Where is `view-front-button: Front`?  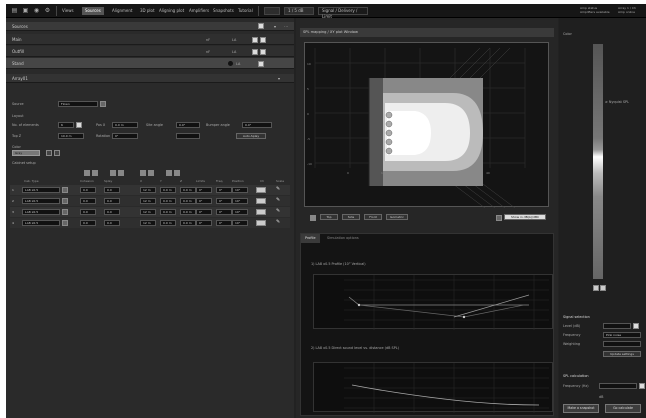 view-front-button: Front is located at coordinates (373, 217).